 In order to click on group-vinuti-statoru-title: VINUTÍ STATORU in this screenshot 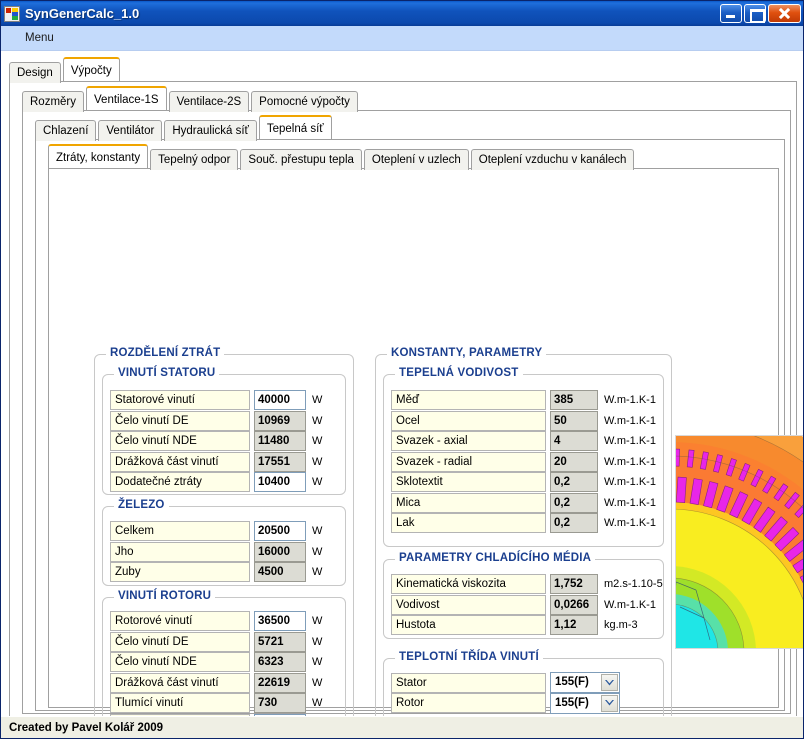, I will do `click(167, 373)`.